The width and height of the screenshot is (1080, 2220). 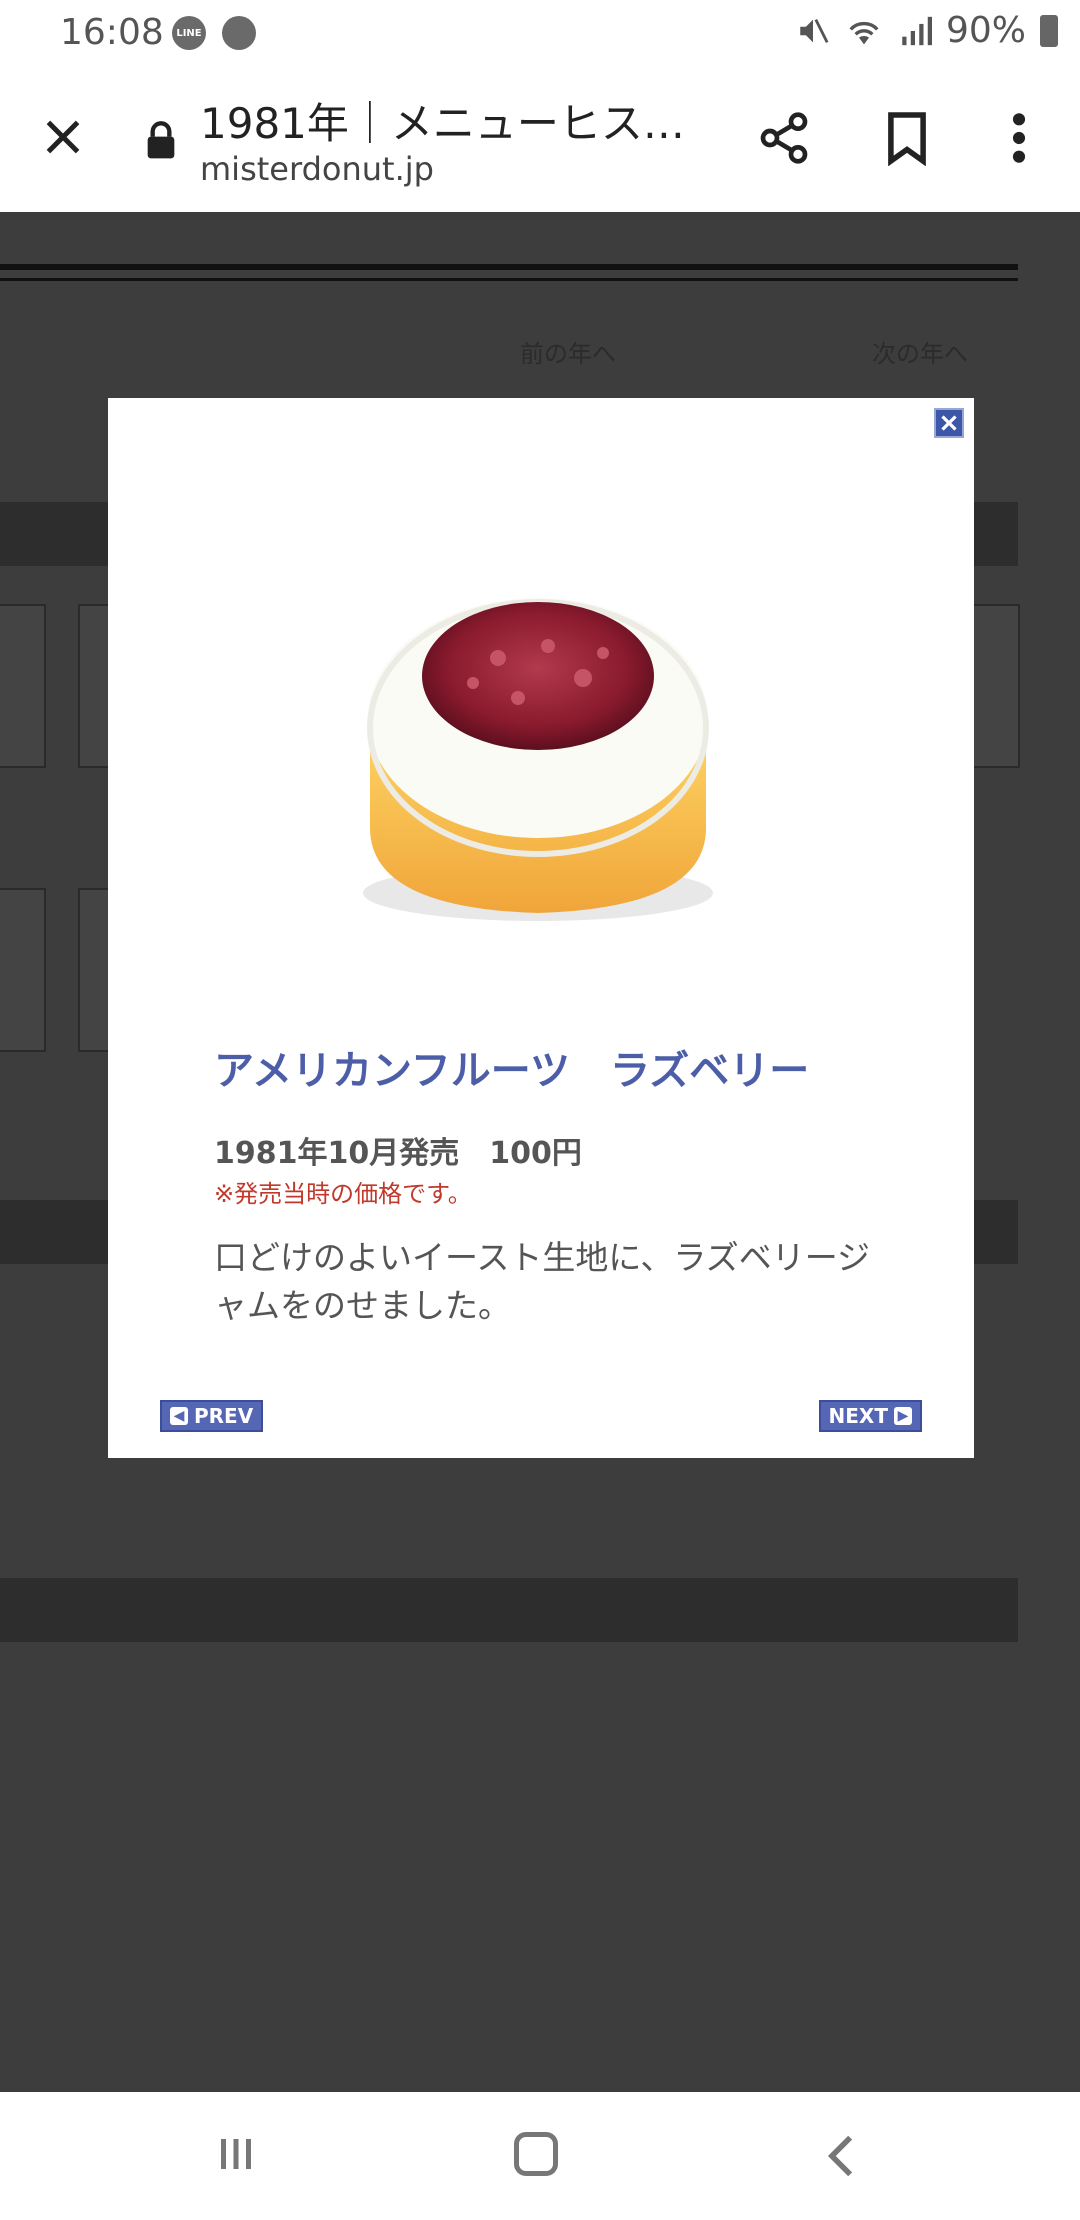 I want to click on status-right: 90%, so click(x=927, y=30).